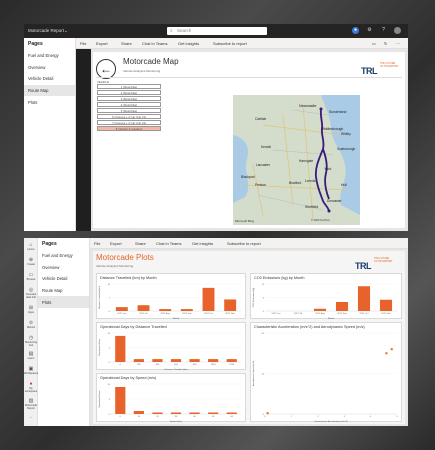 This screenshot has height=450, width=435. What do you see at coordinates (263, 285) in the screenshot?
I see `y-tick-label: 12` at bounding box center [263, 285].